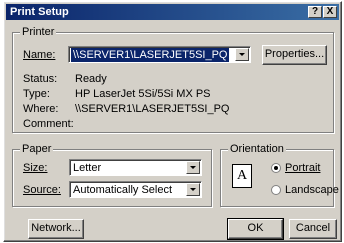 Image resolution: width=344 pixels, height=243 pixels. What do you see at coordinates (135, 167) in the screenshot?
I see `paper-size-combo: Letter` at bounding box center [135, 167].